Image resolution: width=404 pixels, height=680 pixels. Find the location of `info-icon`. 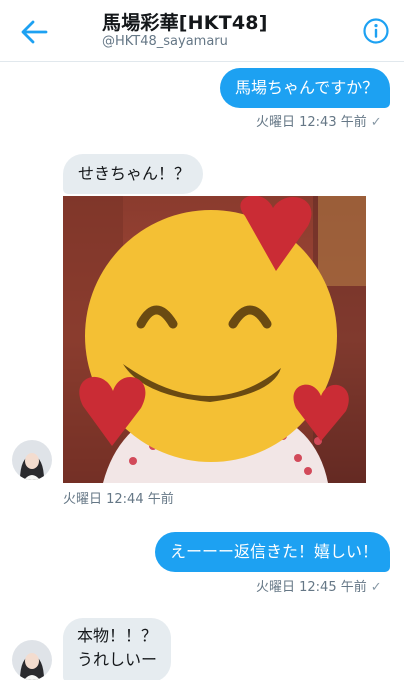

info-icon is located at coordinates (376, 31).